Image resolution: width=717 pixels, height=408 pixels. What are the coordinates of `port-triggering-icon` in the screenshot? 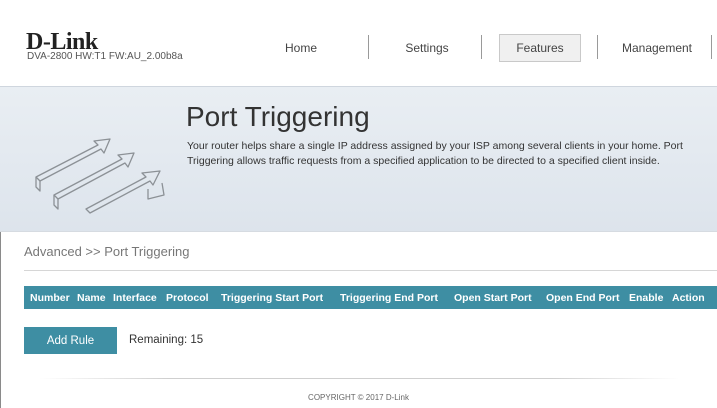 It's located at (100, 176).